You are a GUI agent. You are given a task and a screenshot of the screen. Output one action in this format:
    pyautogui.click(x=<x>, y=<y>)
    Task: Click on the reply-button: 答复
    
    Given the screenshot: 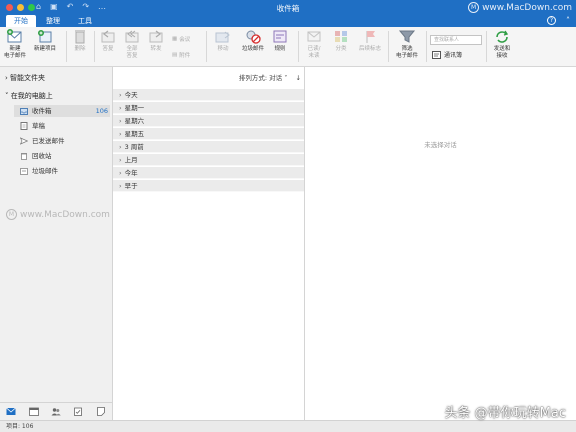 What is the action you would take?
    pyautogui.click(x=108, y=41)
    